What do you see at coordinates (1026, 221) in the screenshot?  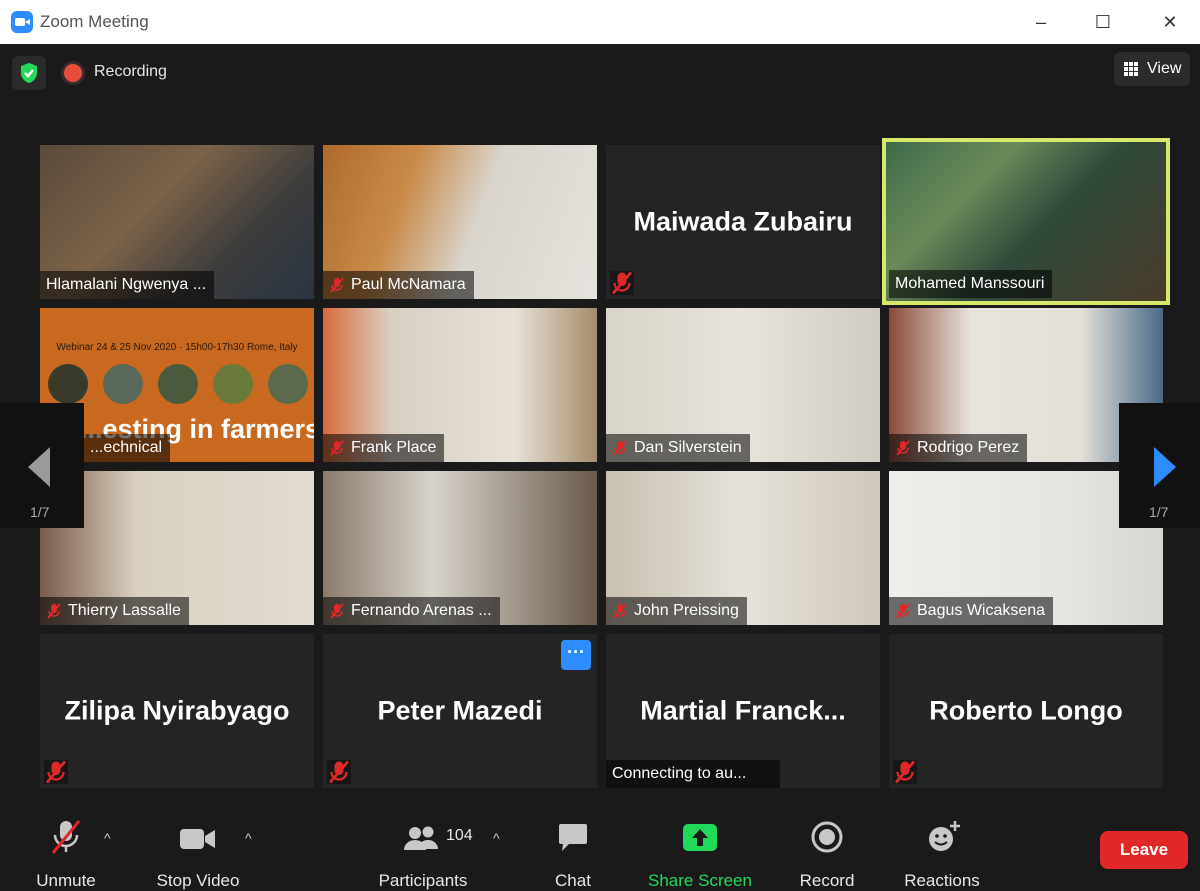 I see `participant-tile-active-speaker: Mohamed Manssouri` at bounding box center [1026, 221].